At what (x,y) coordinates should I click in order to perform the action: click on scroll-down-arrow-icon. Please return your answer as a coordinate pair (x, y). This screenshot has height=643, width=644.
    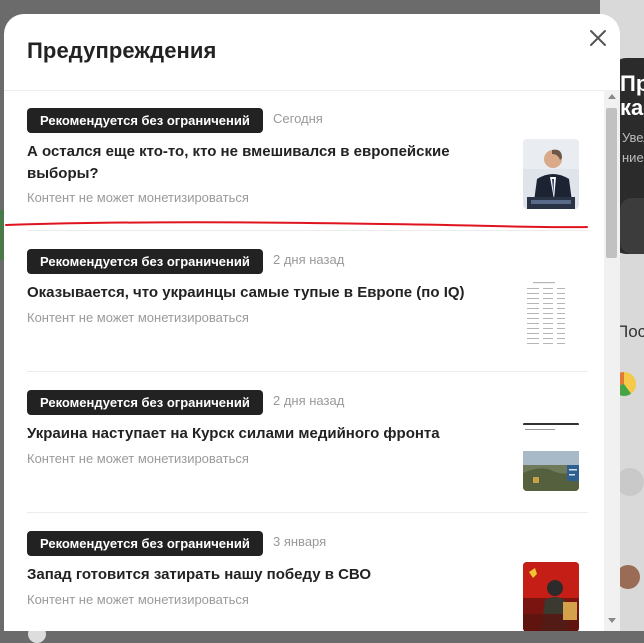
    Looking at the image, I should click on (612, 620).